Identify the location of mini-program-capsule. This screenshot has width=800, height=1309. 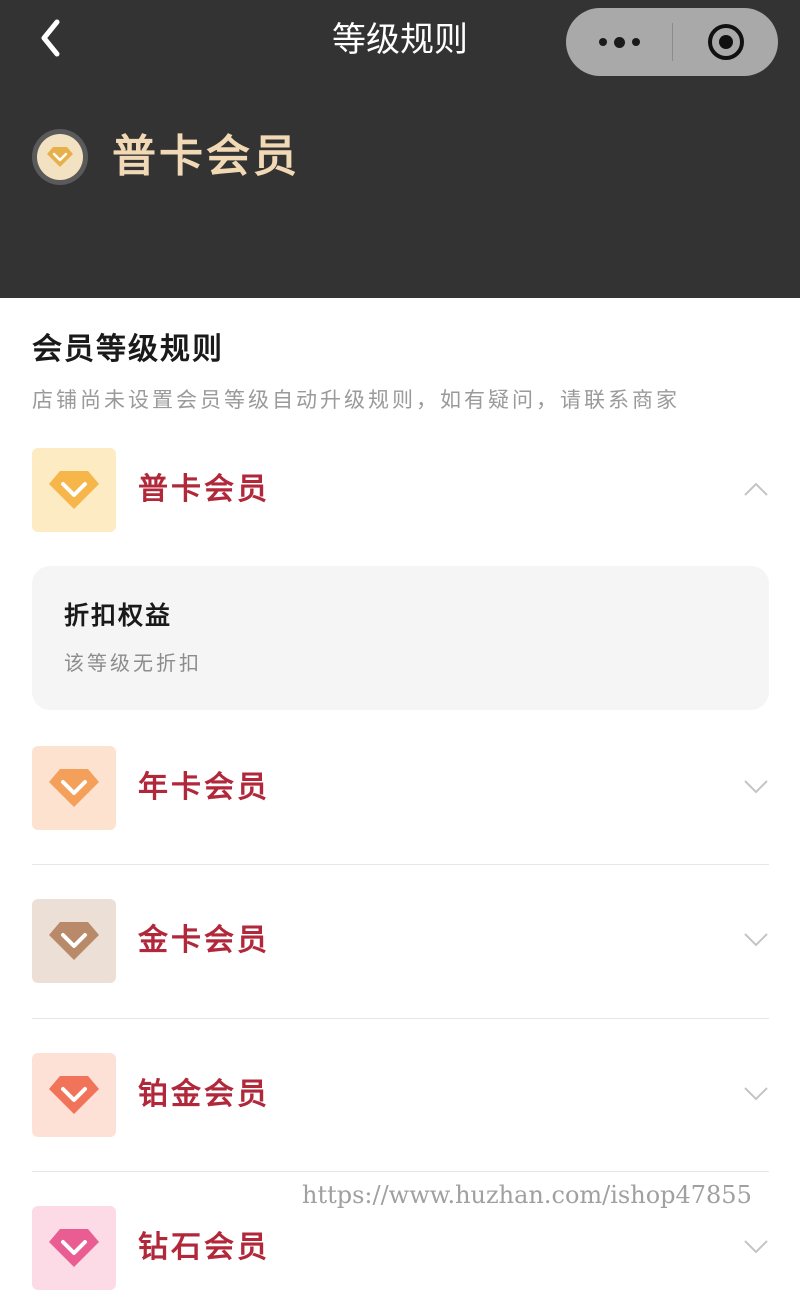
(672, 42).